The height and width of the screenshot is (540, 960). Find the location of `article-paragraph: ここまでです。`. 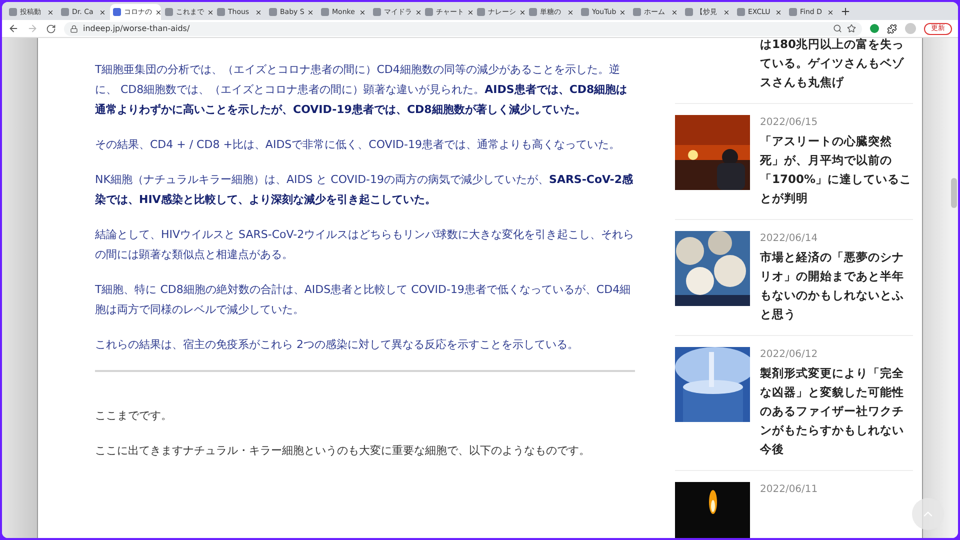

article-paragraph: ここまでです。 is located at coordinates (134, 416).